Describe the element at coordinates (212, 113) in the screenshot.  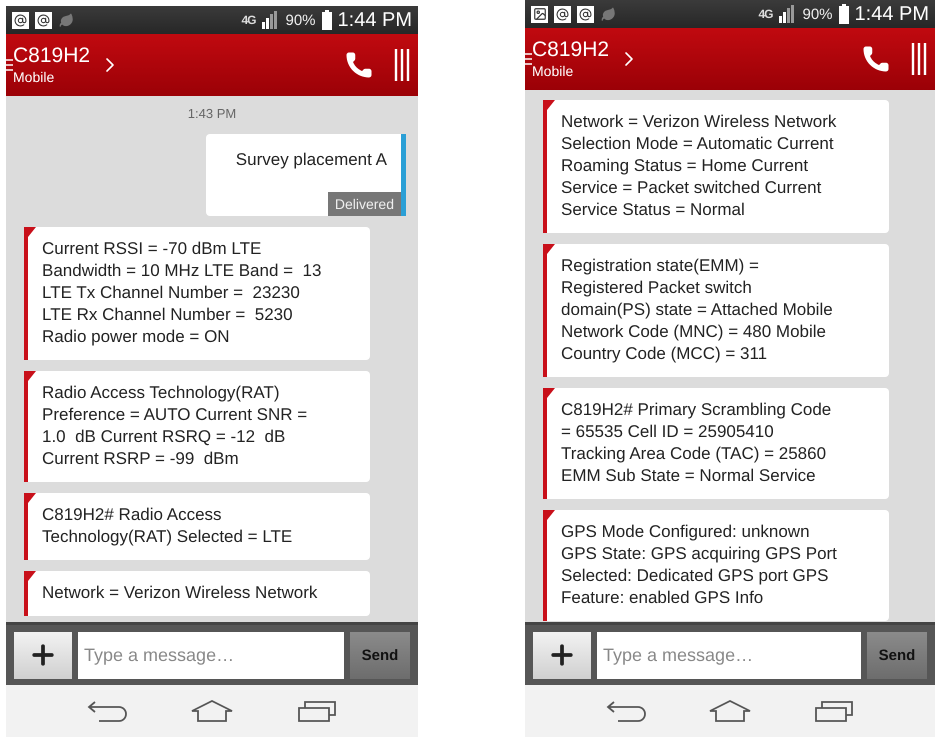
I see `message-time: 1:43 PM` at that location.